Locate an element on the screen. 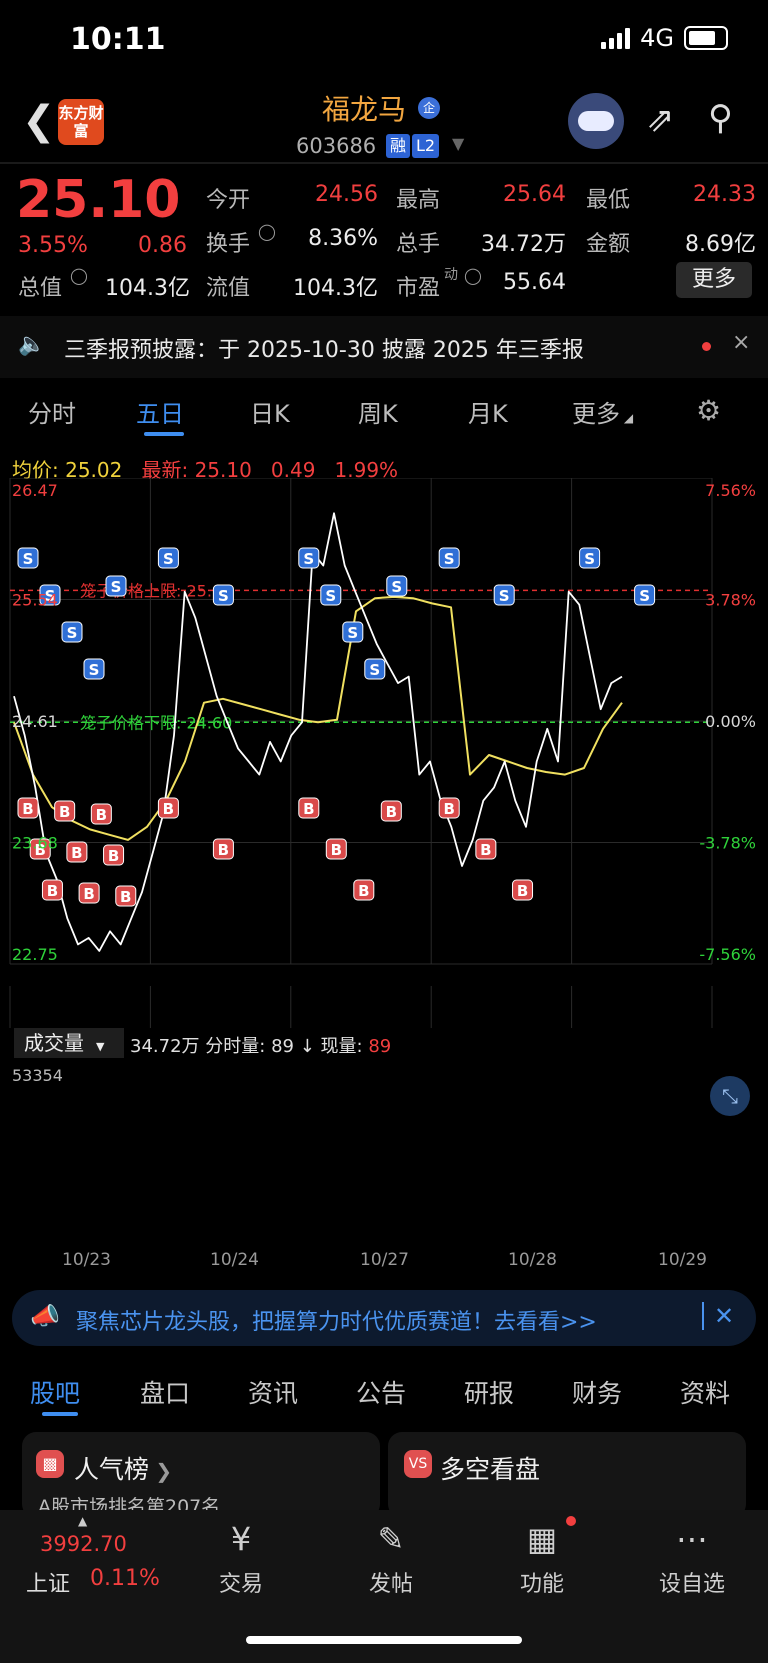 The image size is (768, 1663). volume-info: 34.72万 分时量: 89 ↓ 现量: 89 is located at coordinates (260, 1045).